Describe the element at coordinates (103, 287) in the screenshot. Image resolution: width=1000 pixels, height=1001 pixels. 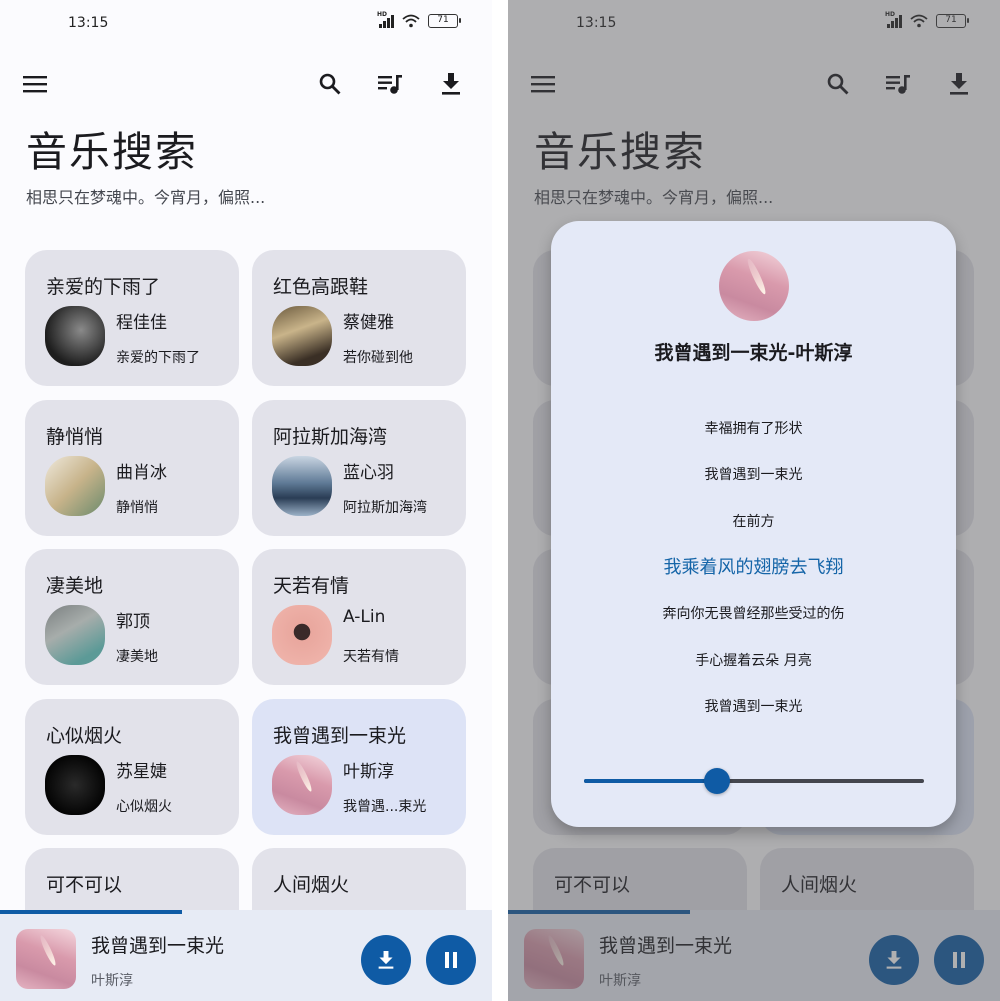
I see `song-title: 亲爱的下雨了` at that location.